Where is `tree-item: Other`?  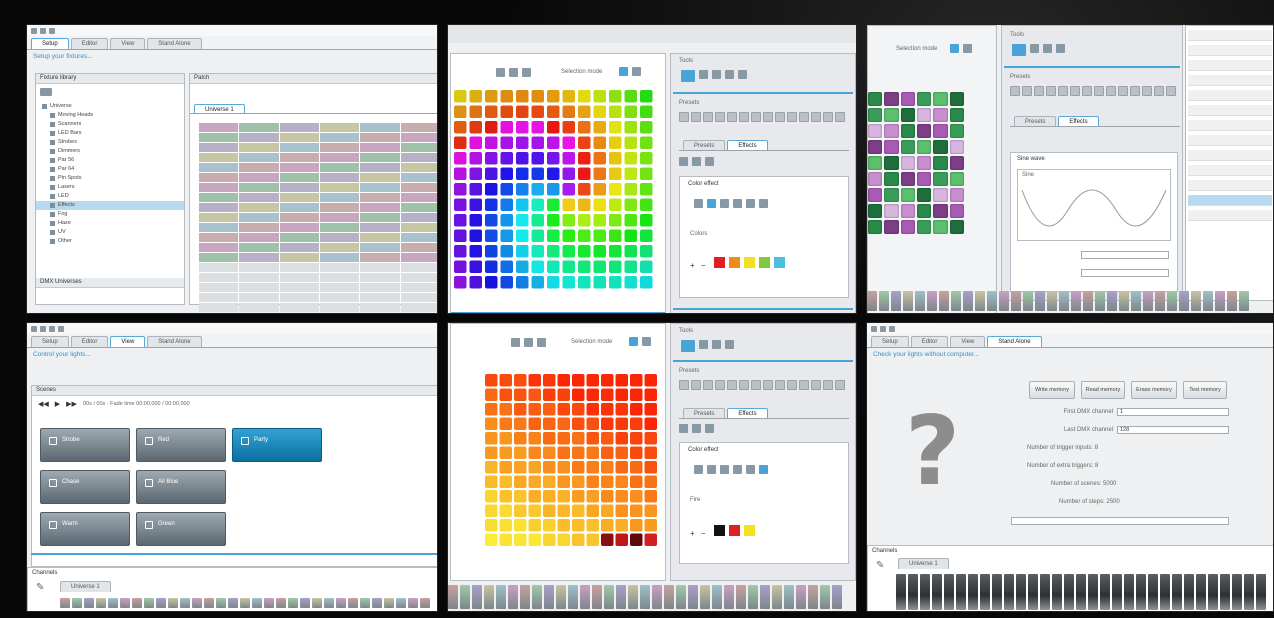 tree-item: Other is located at coordinates (110, 241).